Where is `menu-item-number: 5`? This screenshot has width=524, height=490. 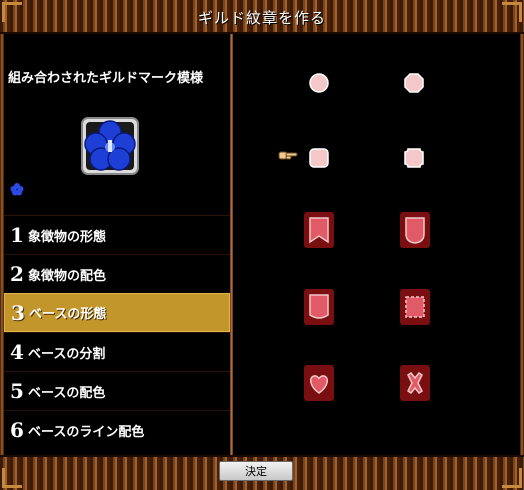 menu-item-number: 5 is located at coordinates (17, 391).